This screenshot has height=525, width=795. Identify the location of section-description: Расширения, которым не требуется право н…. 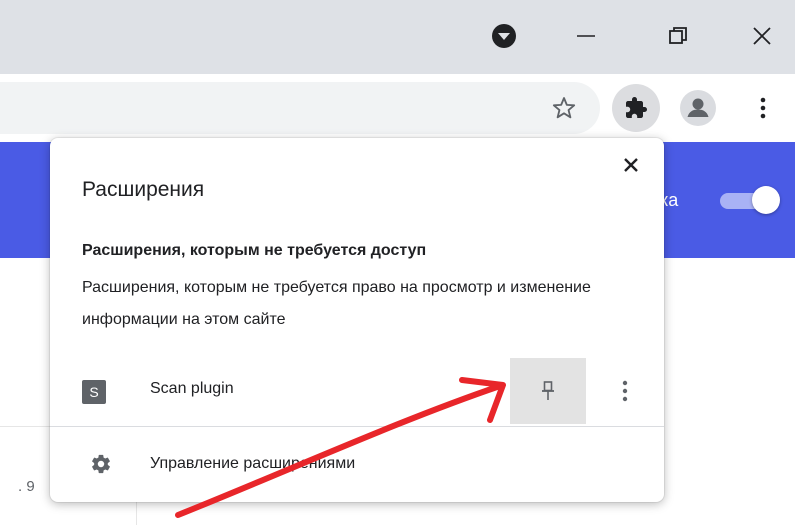
(336, 303).